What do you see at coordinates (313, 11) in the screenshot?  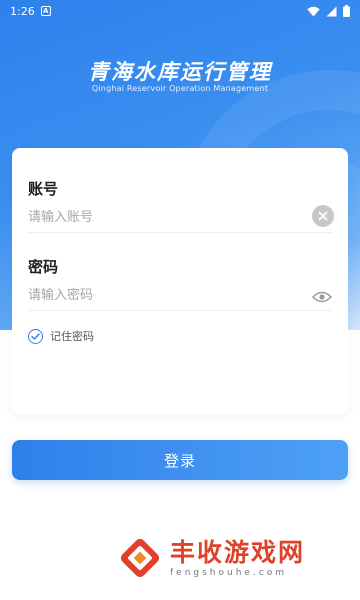 I see `wifi-icon` at bounding box center [313, 11].